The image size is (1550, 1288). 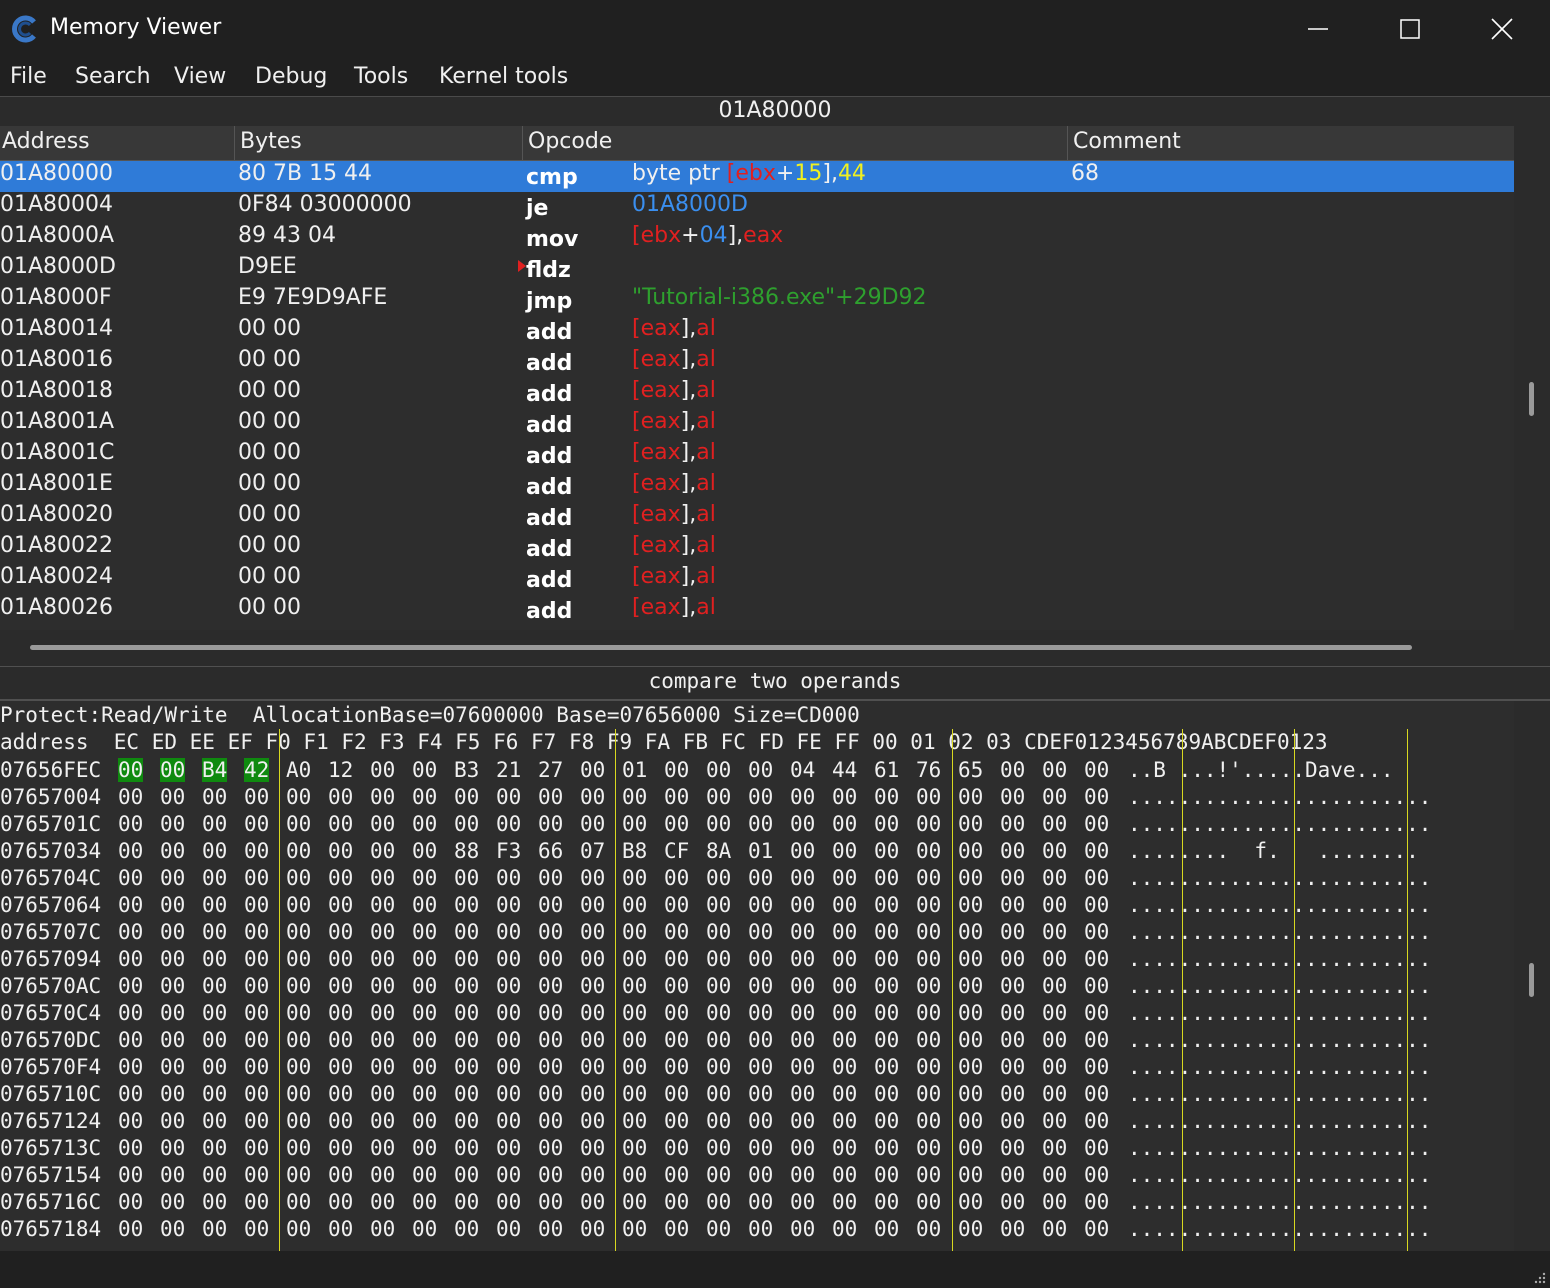 What do you see at coordinates (757, 269) in the screenshot?
I see `disassembler-row: 01A8000D D9EE fldz` at bounding box center [757, 269].